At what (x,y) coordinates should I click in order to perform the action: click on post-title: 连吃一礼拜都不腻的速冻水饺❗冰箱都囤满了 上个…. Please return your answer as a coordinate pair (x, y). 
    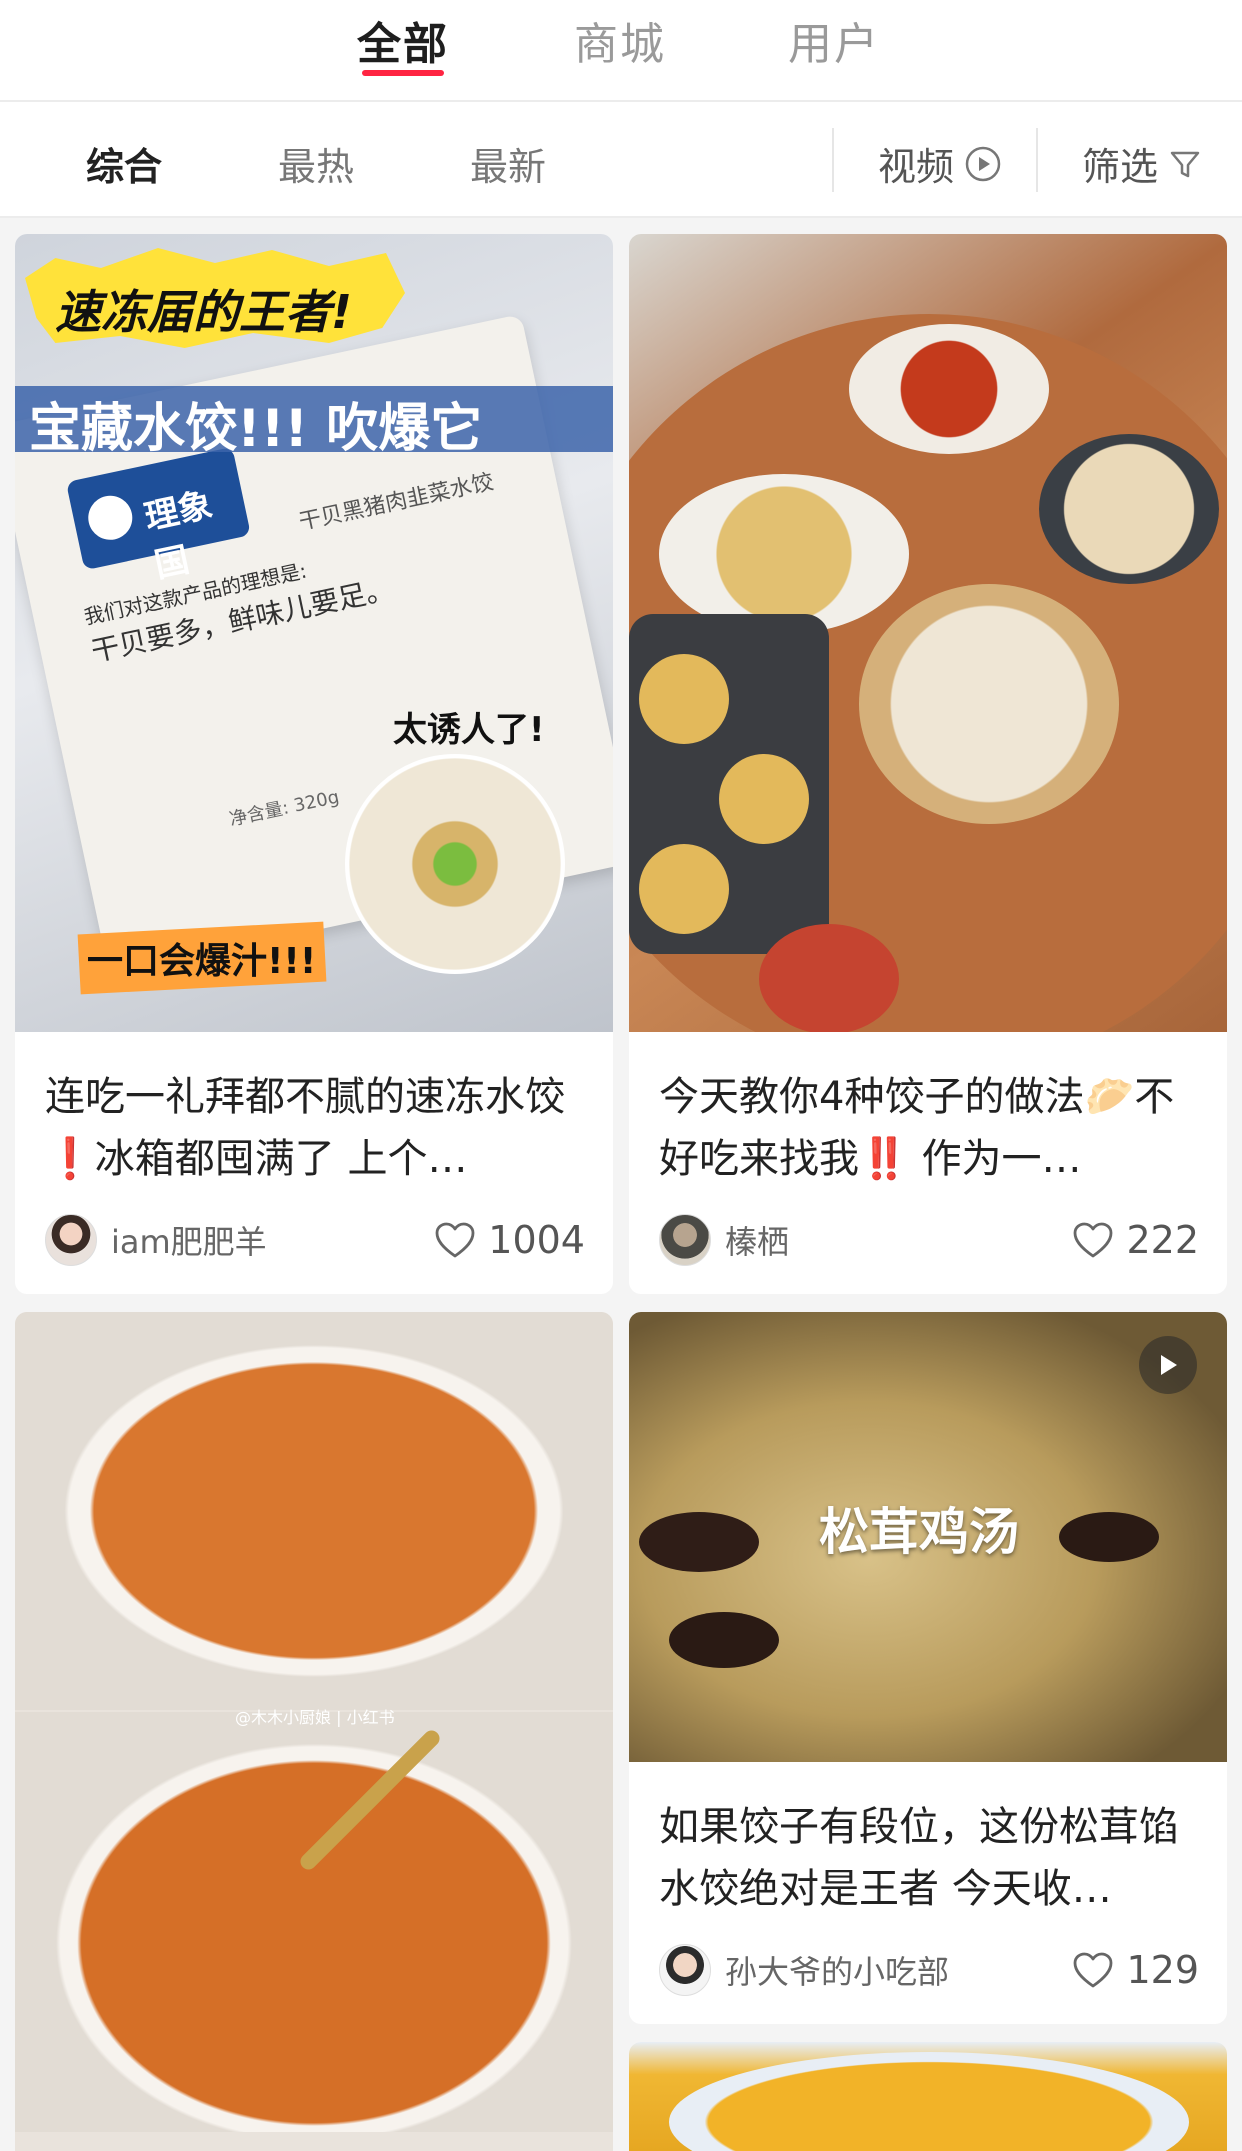
    Looking at the image, I should click on (305, 1128).